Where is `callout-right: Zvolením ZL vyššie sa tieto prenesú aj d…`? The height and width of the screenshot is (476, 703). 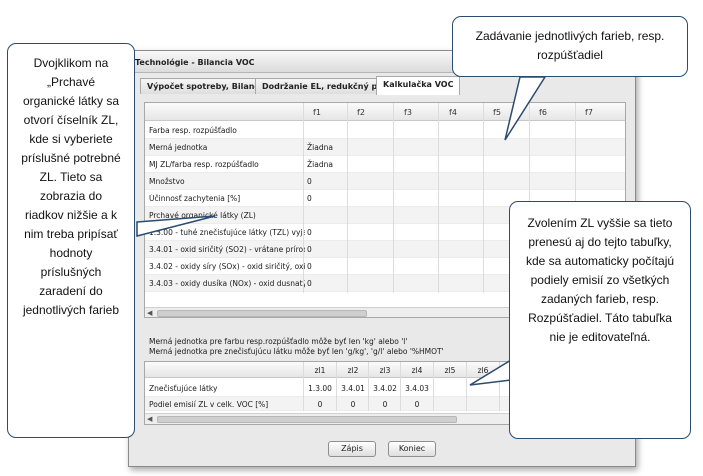
callout-right: Zvolením ZL vyššie sa tieto prenesú aj d… is located at coordinates (600, 320).